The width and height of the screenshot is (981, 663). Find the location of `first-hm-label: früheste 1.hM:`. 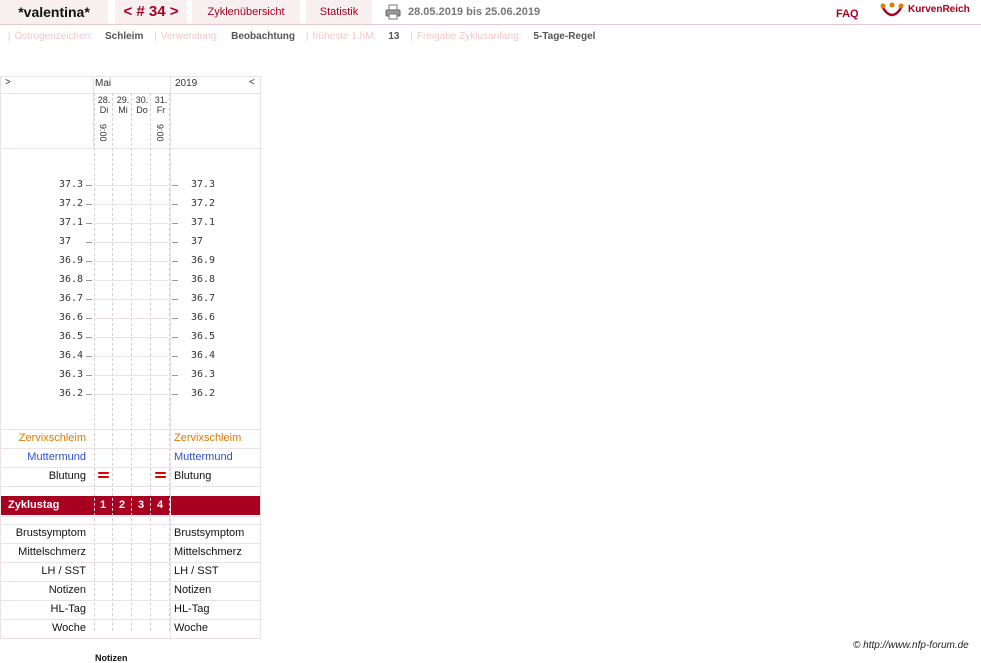

first-hm-label: früheste 1.hM: is located at coordinates (344, 36).